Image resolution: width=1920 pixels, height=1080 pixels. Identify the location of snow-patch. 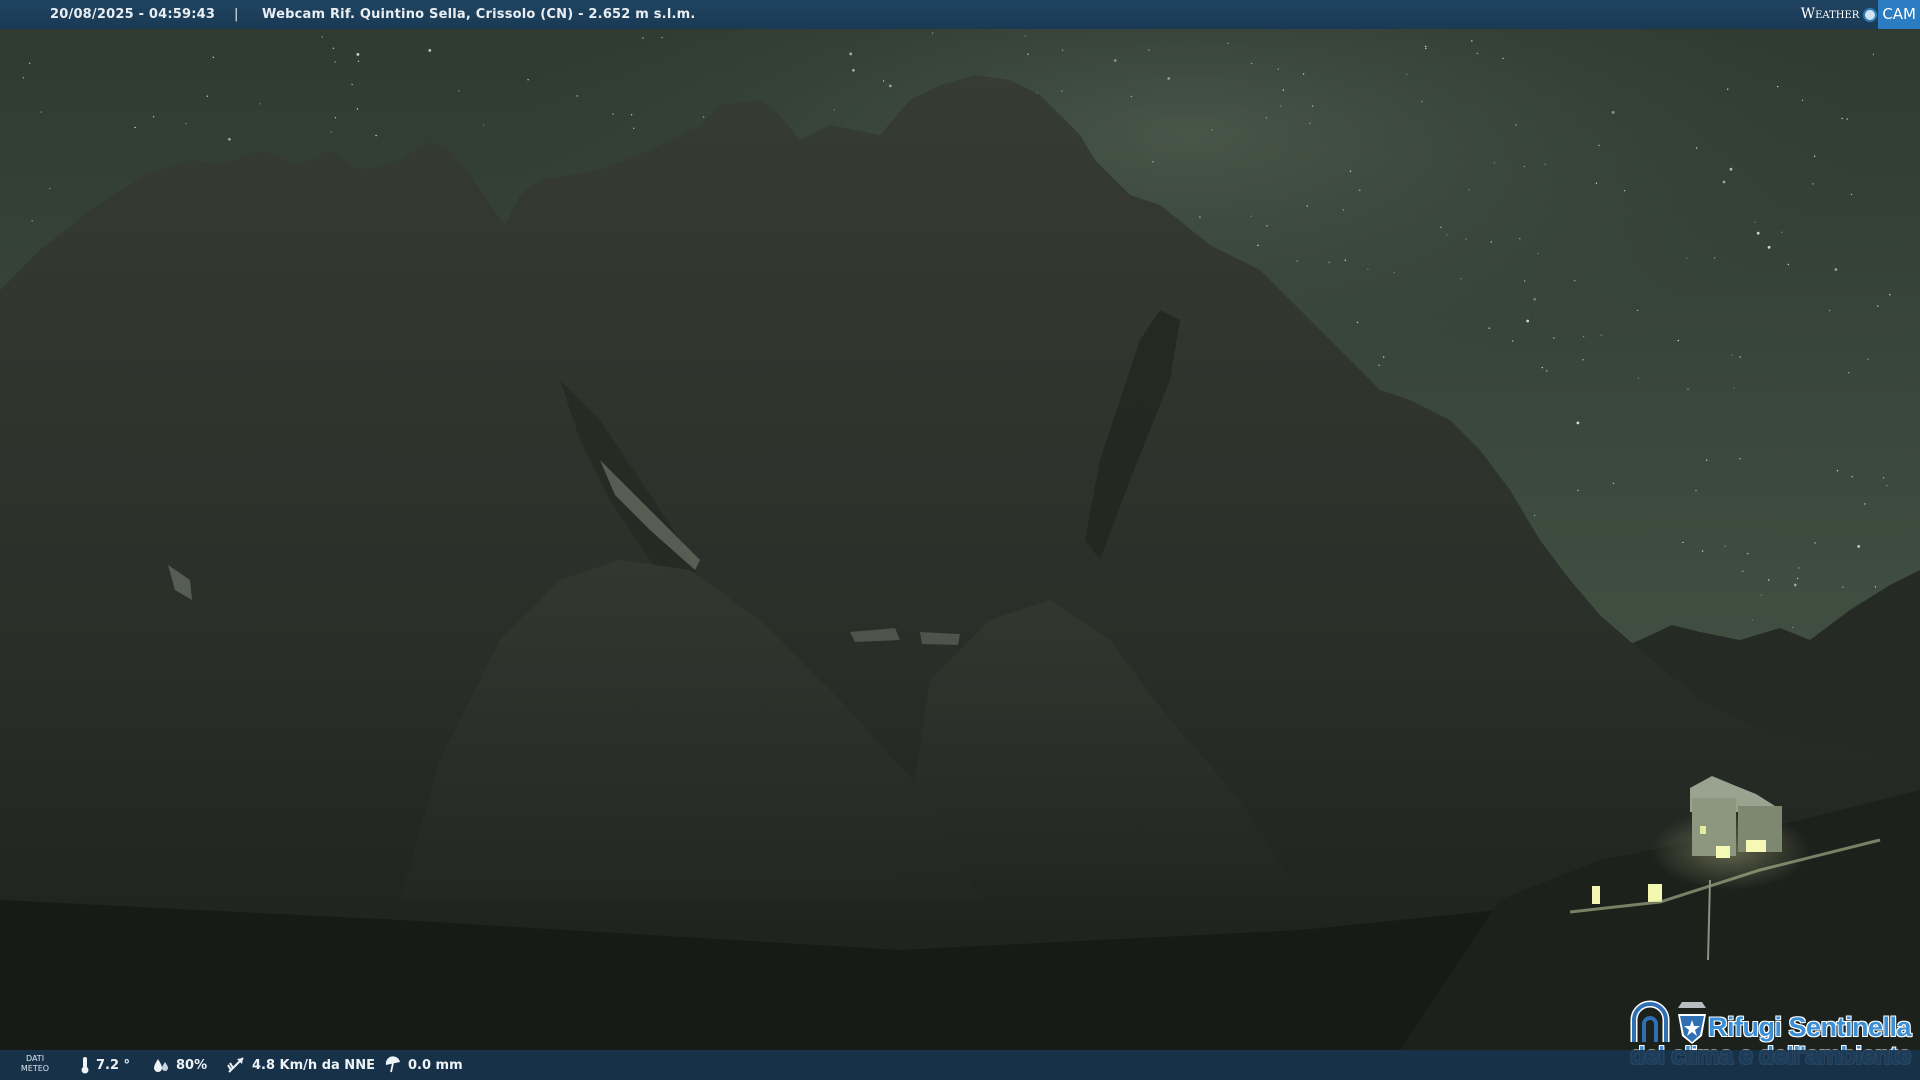
(940, 638).